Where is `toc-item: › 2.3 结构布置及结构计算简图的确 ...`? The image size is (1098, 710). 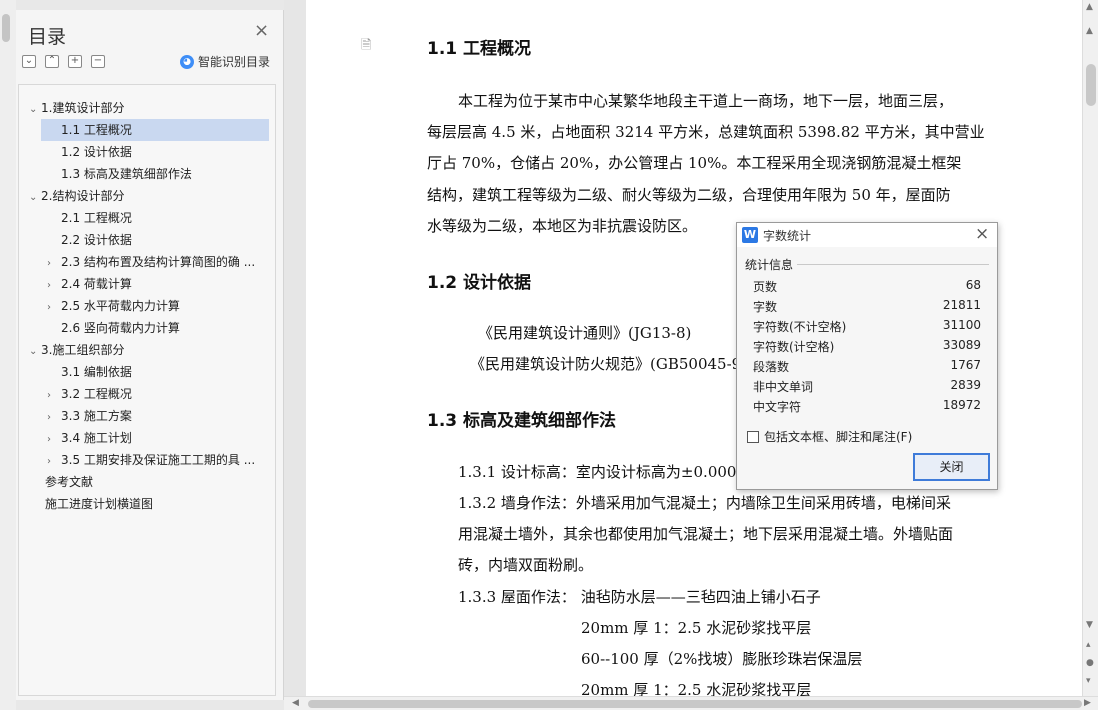 toc-item: › 2.3 结构布置及结构计算简图的确 ... is located at coordinates (158, 262).